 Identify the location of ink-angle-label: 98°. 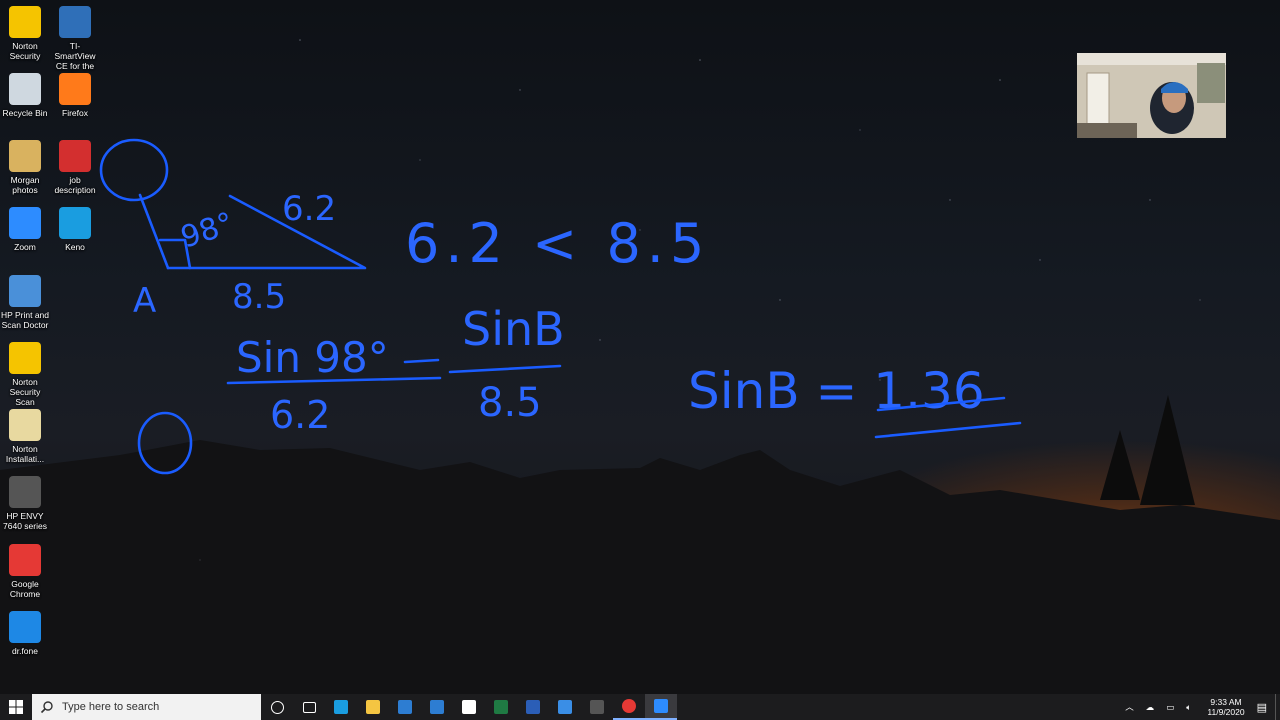
(207, 231).